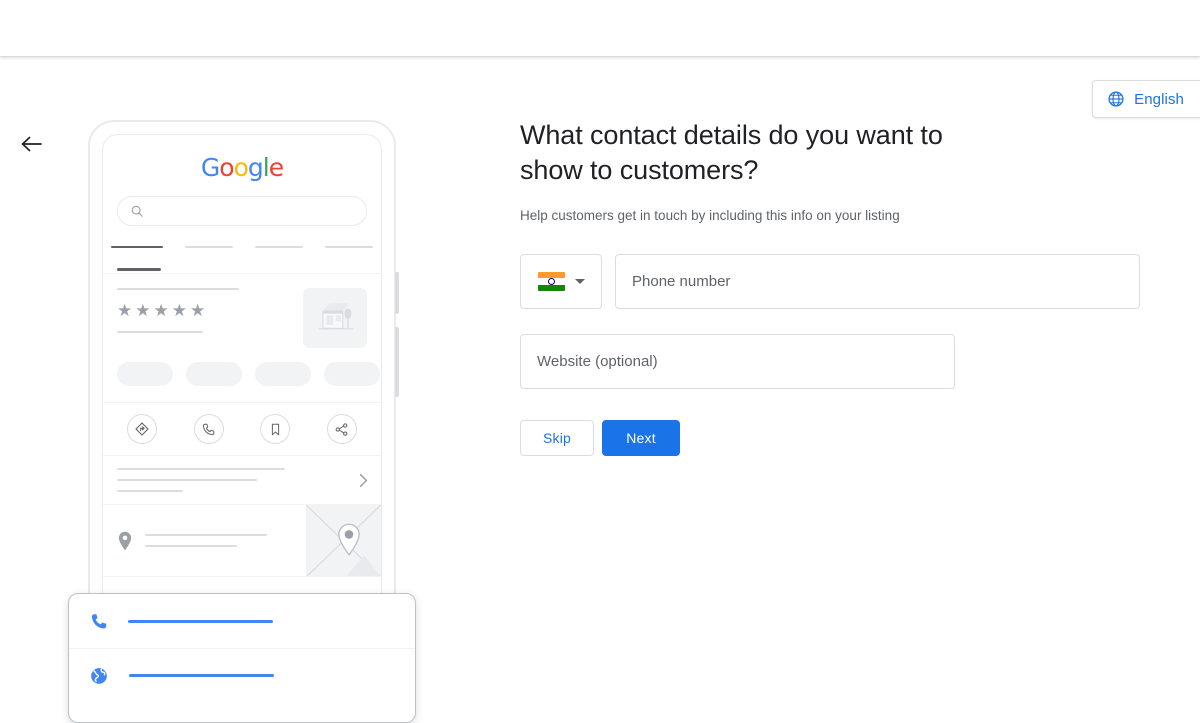 This screenshot has height=723, width=1200. What do you see at coordinates (242, 167) in the screenshot?
I see `google-logo: Google` at bounding box center [242, 167].